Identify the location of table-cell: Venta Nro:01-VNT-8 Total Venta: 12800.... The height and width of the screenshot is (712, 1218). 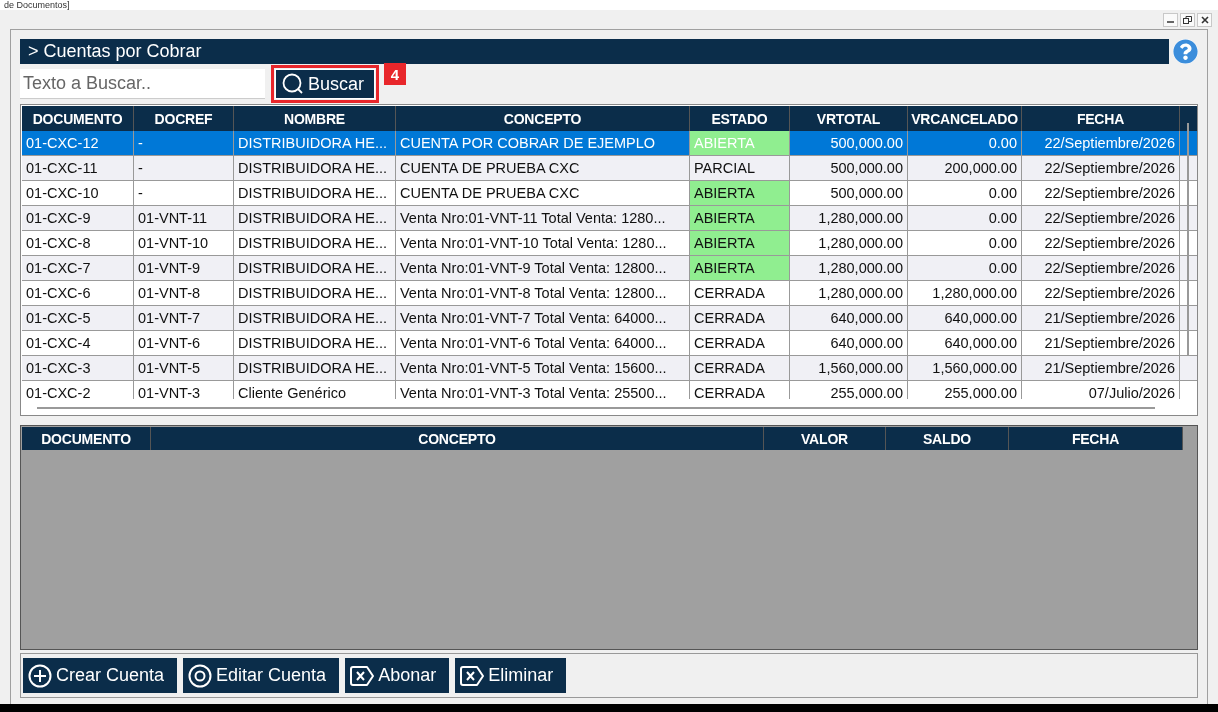
(543, 293).